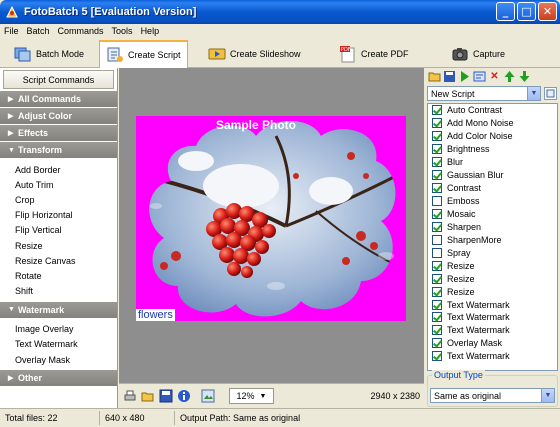 The width and height of the screenshot is (560, 427). What do you see at coordinates (58, 79) in the screenshot?
I see `script-commands-header: Script Commands` at bounding box center [58, 79].